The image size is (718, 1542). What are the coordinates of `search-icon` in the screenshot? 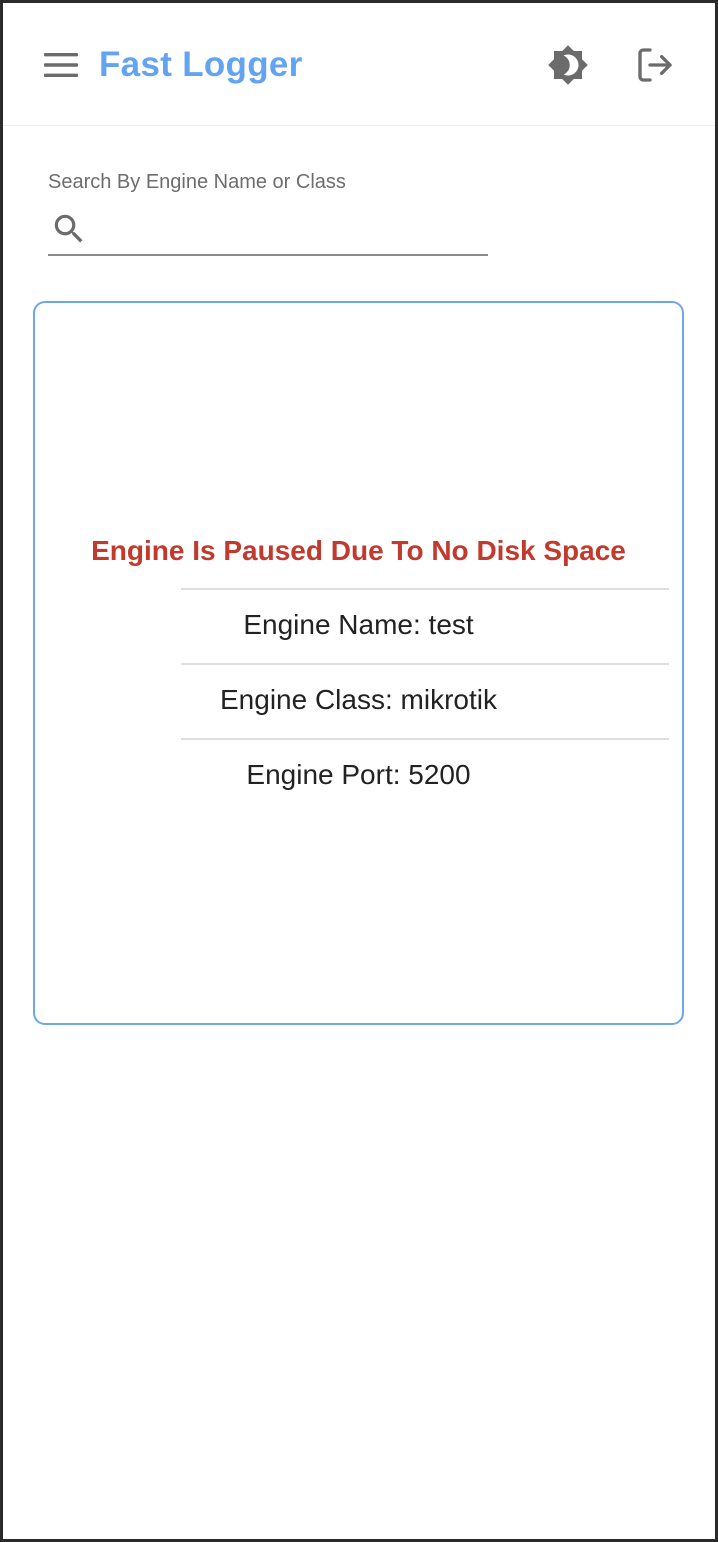 It's located at (68, 228).